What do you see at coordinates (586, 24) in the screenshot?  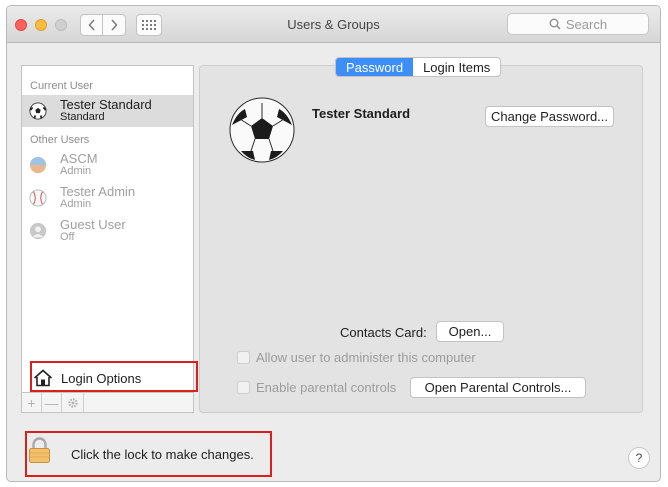 I see `search-placeholder: Search` at bounding box center [586, 24].